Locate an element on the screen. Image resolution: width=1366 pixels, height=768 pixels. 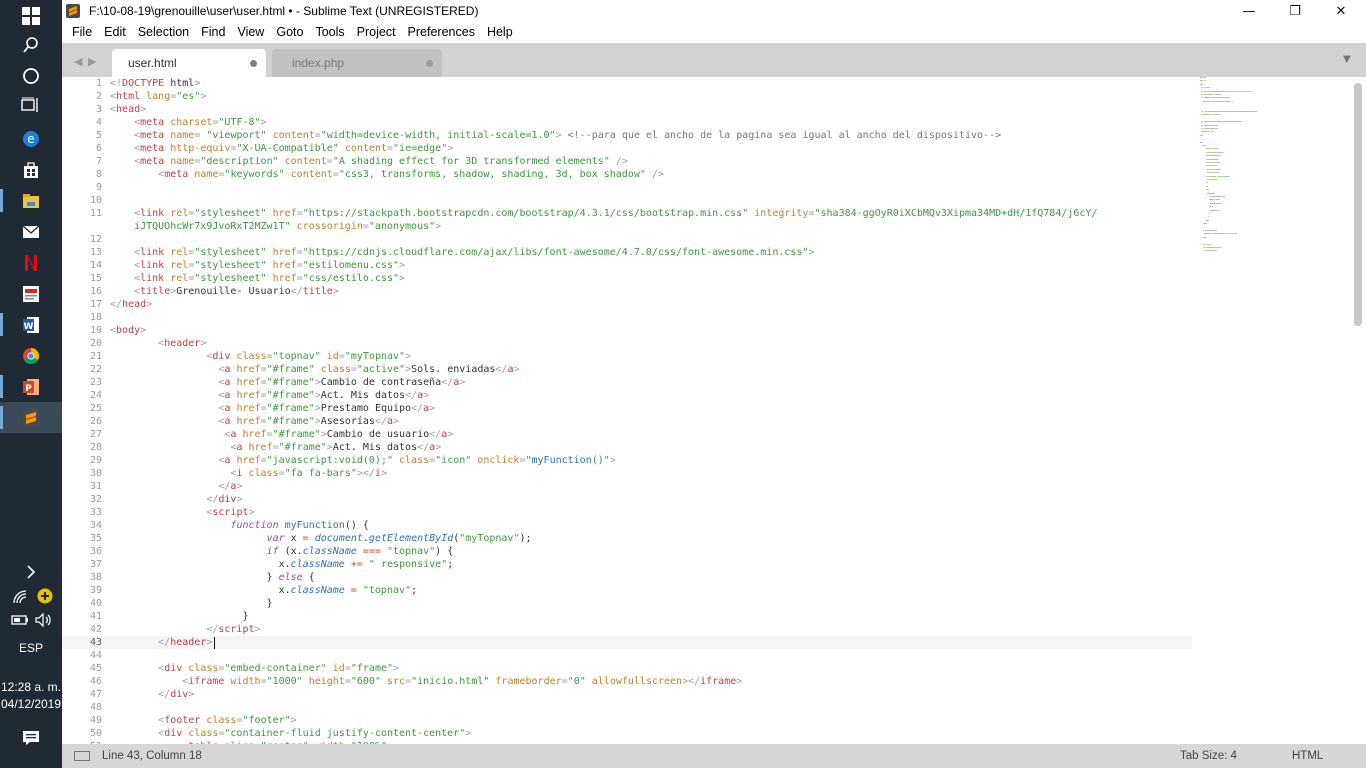
maximize-button: ❐ is located at coordinates (1295, 11).